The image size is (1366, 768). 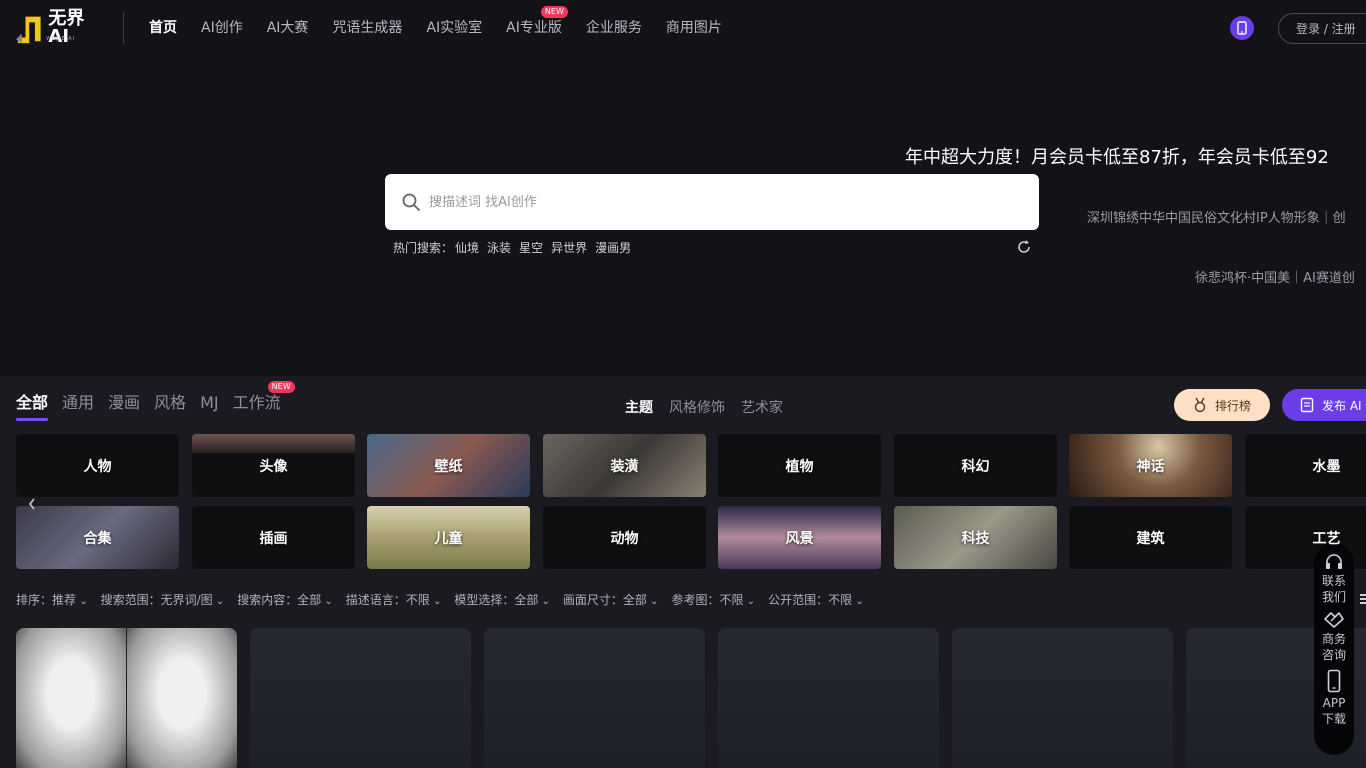 What do you see at coordinates (285, 599) in the screenshot?
I see `filter-search-content: 搜索内容：全部` at bounding box center [285, 599].